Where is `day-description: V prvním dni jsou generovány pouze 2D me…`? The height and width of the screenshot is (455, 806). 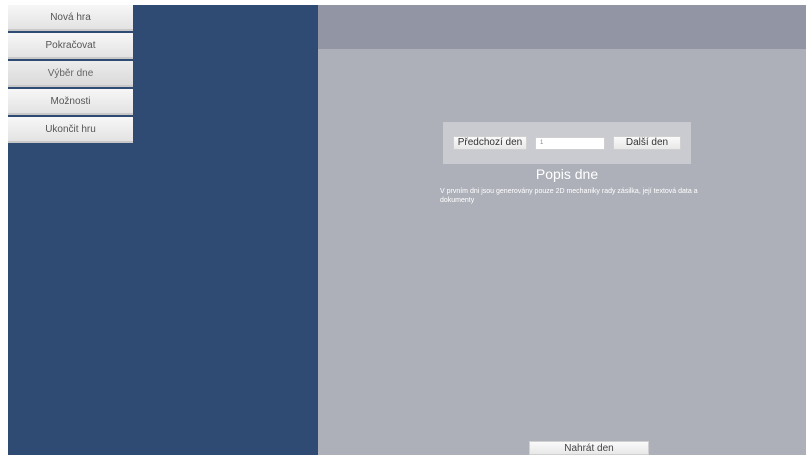
day-description: V prvním dni jsou generovány pouze 2D me… is located at coordinates (569, 196).